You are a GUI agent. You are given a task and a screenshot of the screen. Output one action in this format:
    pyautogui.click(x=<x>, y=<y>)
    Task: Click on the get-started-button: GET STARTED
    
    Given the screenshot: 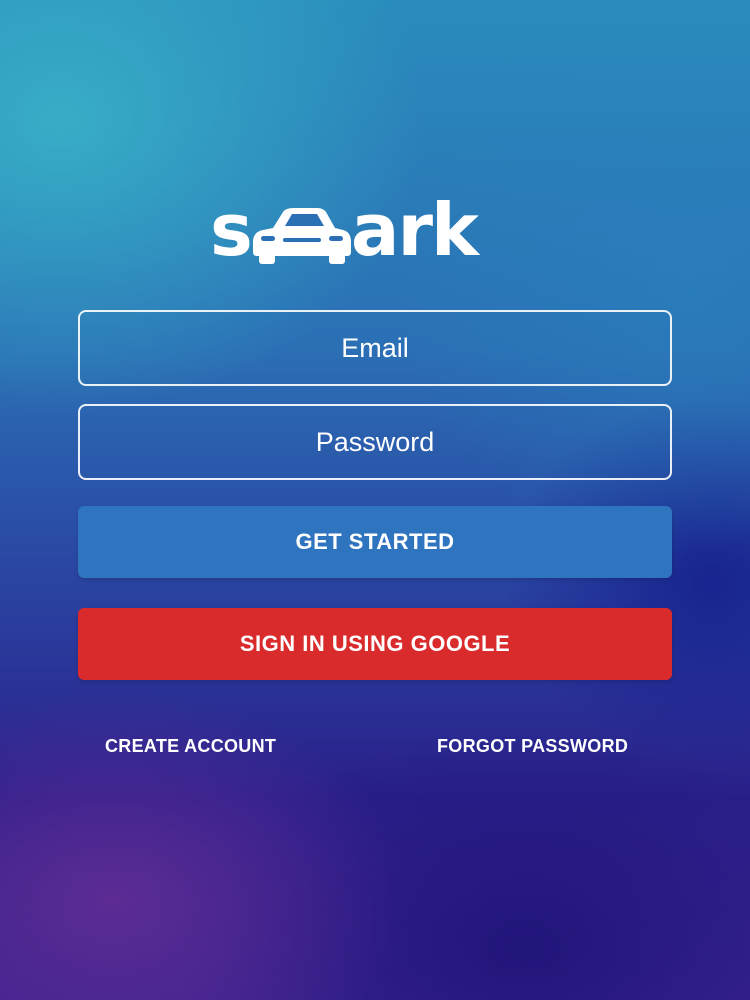 What is the action you would take?
    pyautogui.click(x=375, y=542)
    